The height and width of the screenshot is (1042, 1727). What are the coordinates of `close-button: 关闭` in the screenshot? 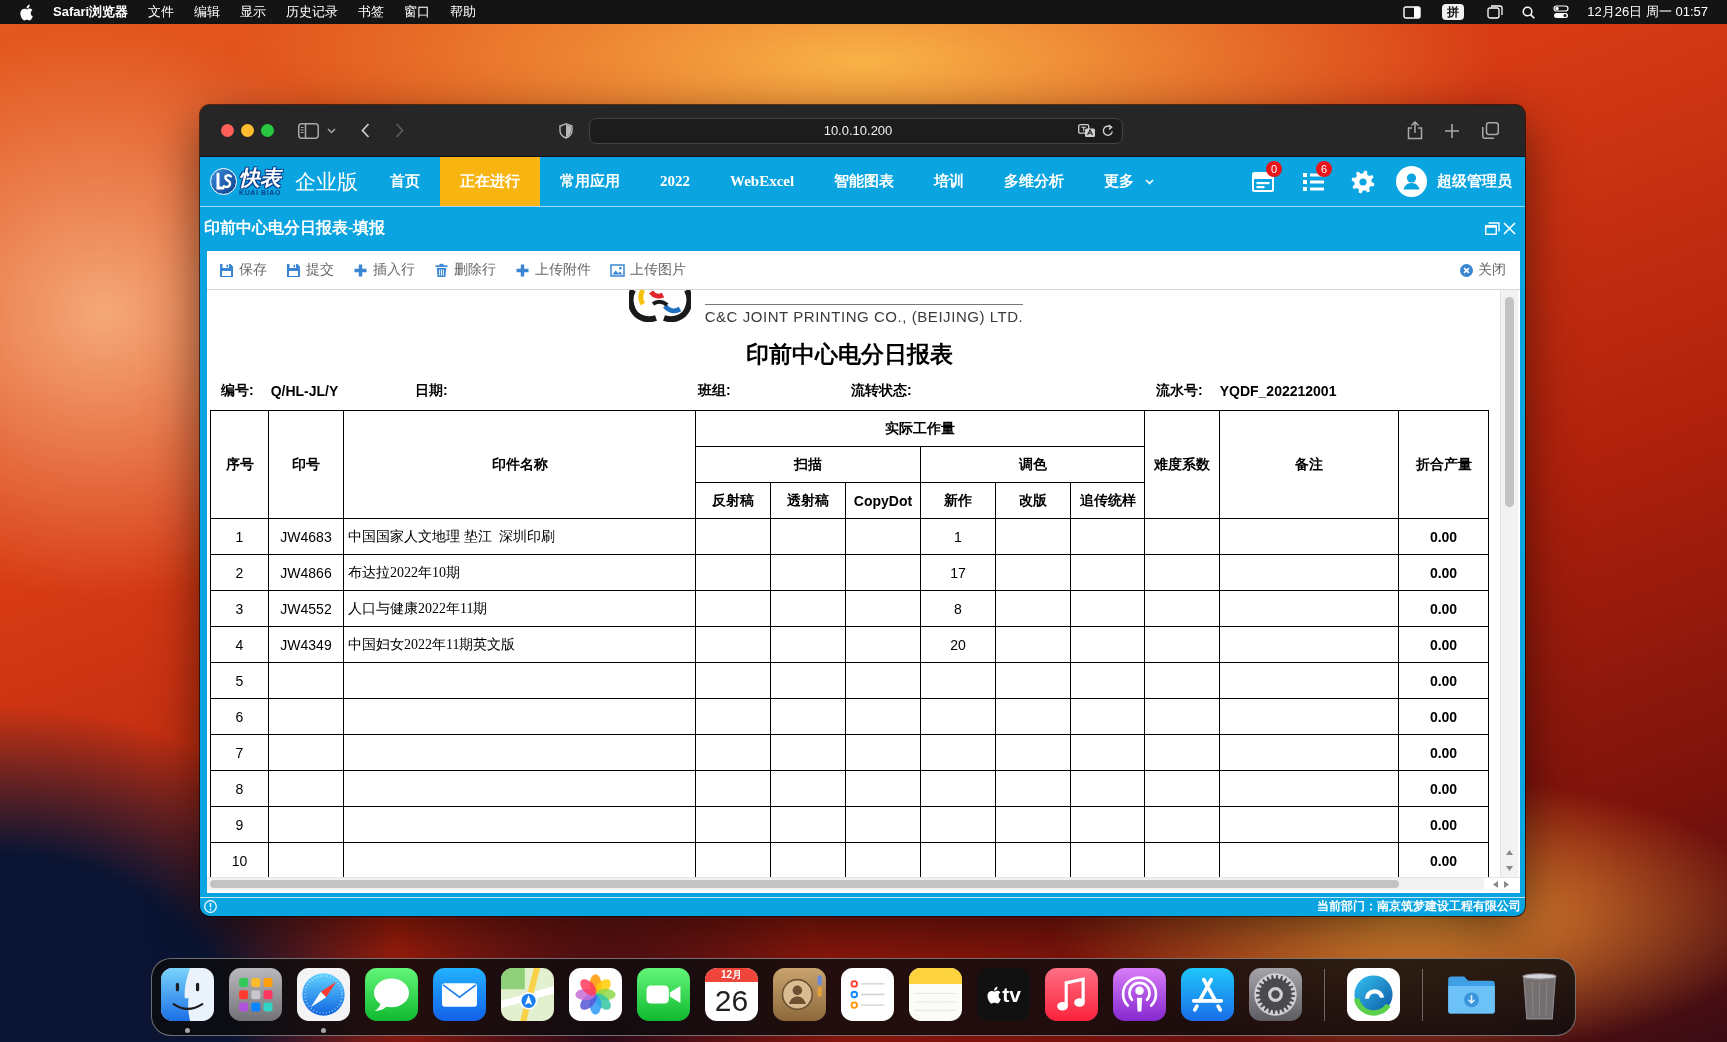 It's located at (1483, 270).